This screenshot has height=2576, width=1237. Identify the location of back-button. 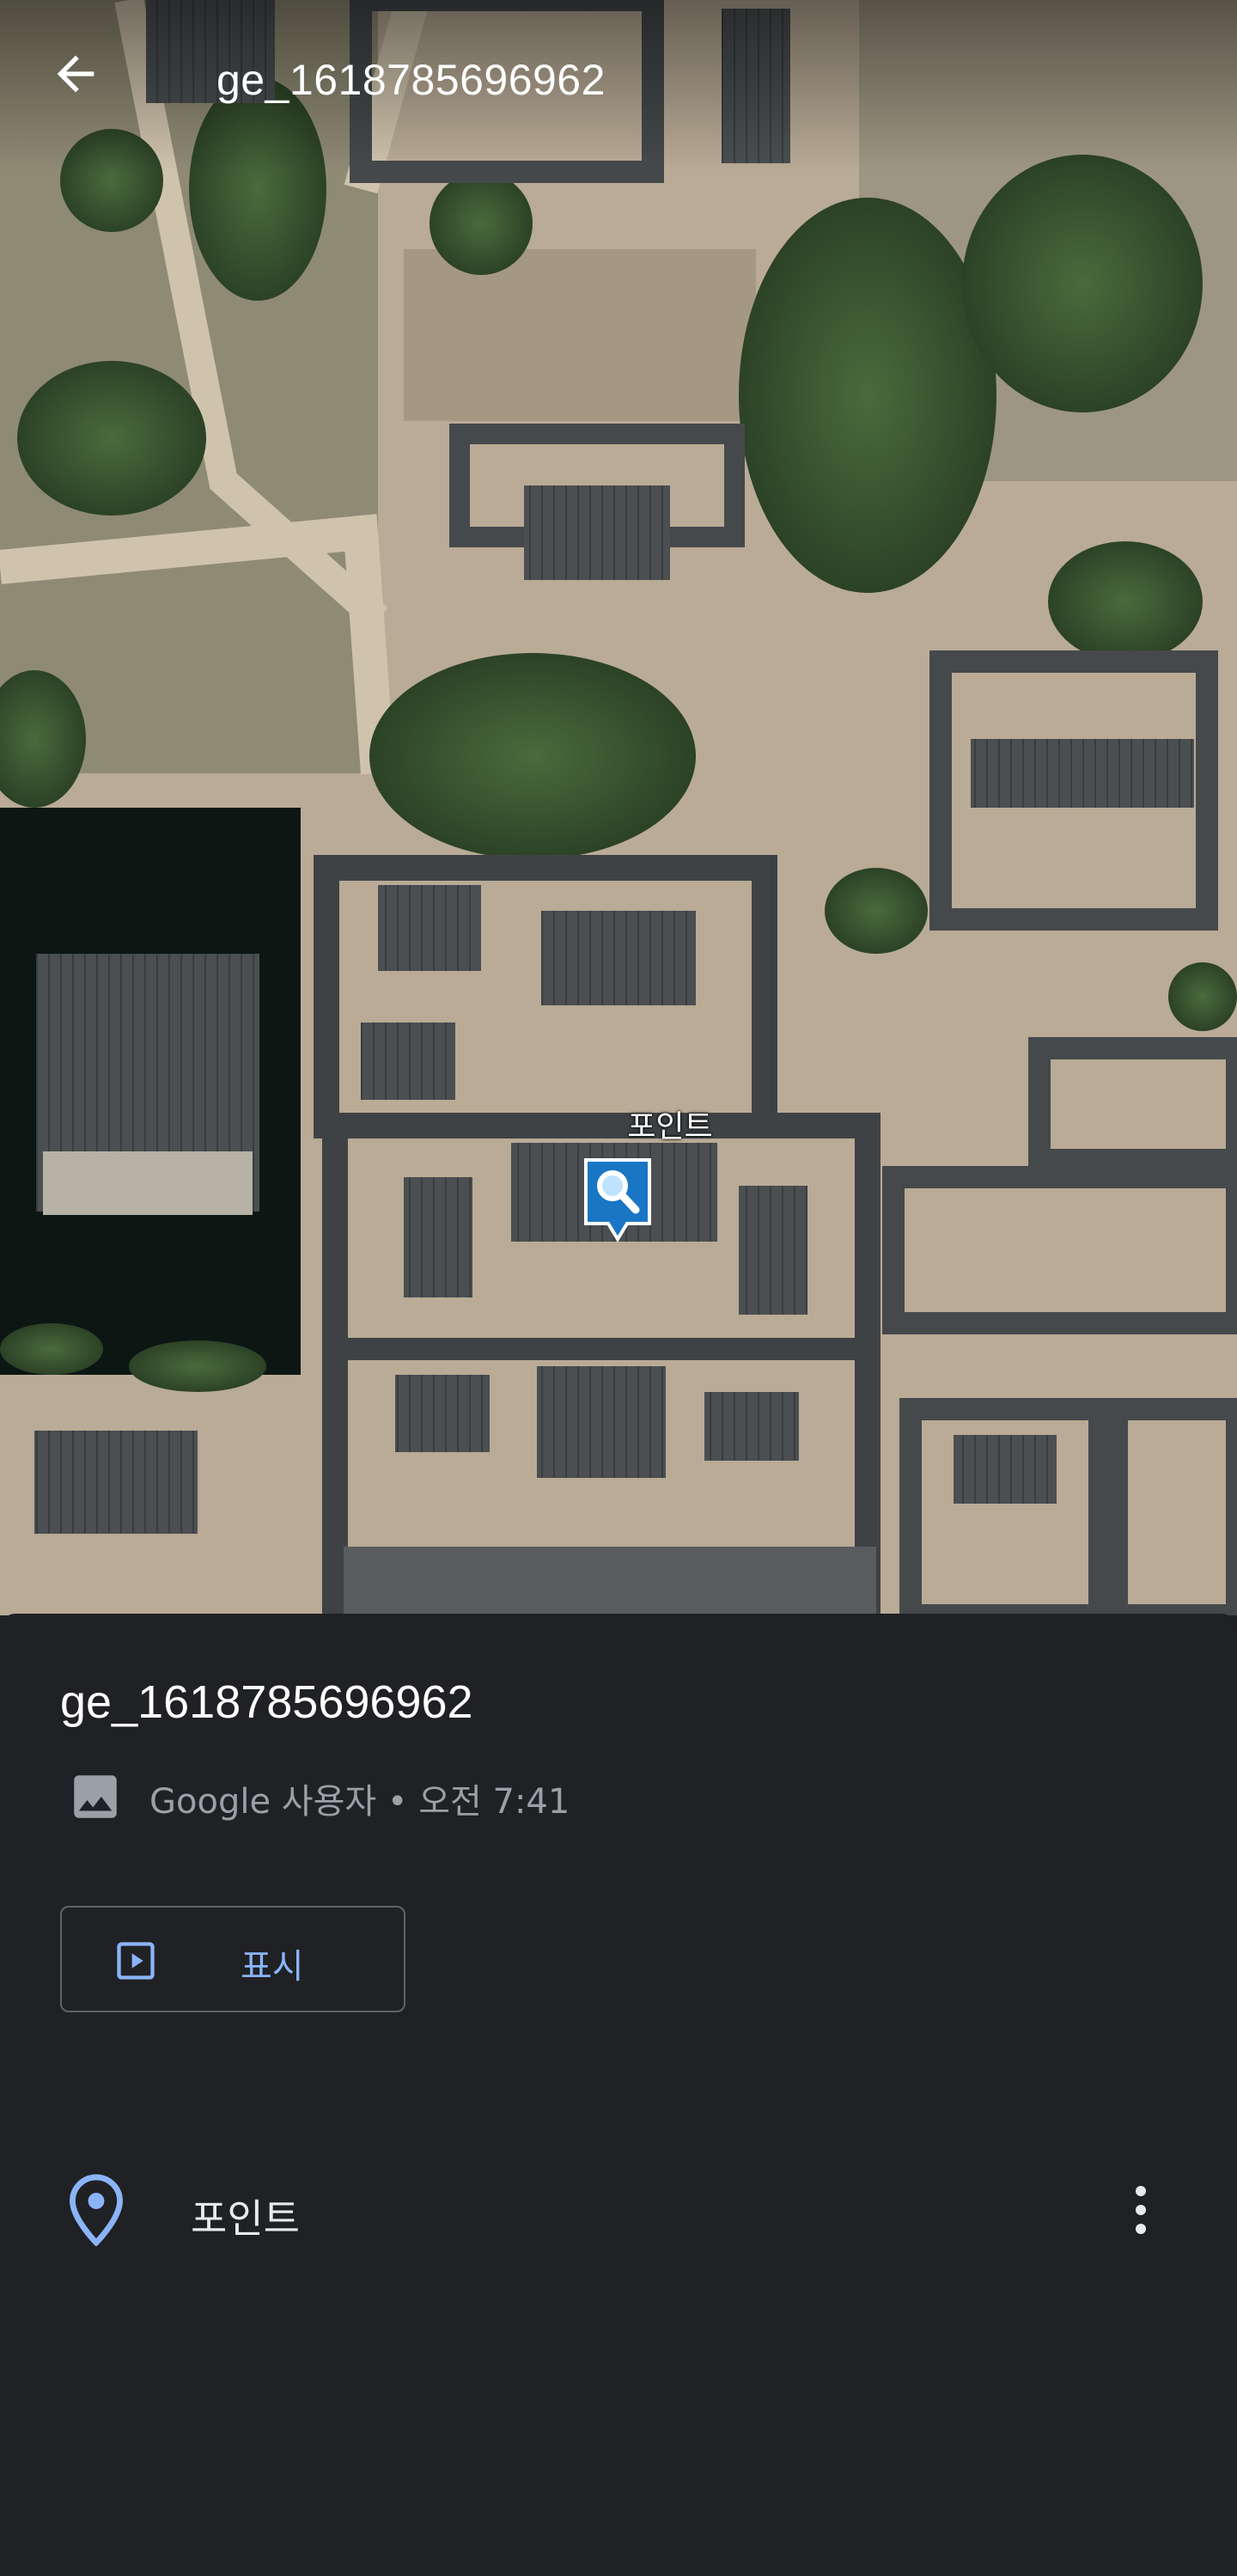
(84, 82).